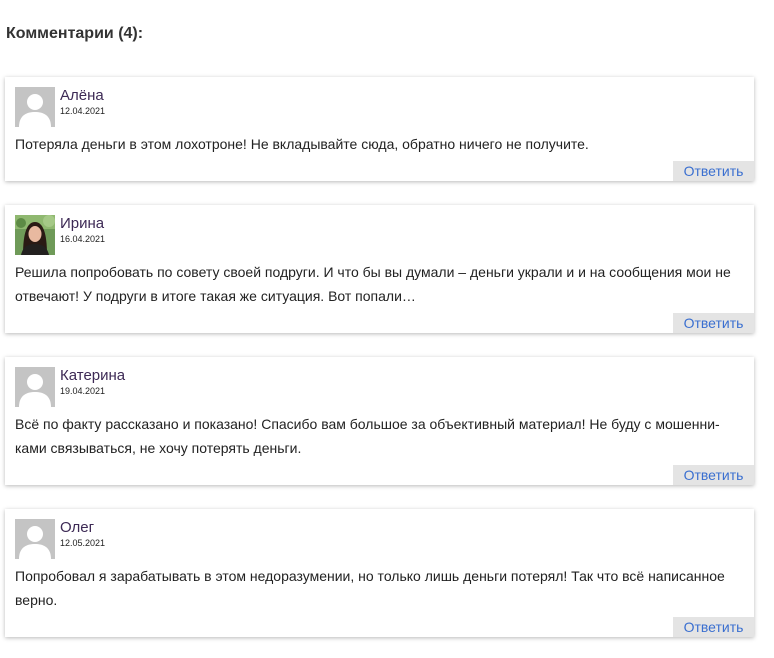 The image size is (774, 658). Describe the element at coordinates (93, 375) in the screenshot. I see `comment-author: Катерина` at that location.